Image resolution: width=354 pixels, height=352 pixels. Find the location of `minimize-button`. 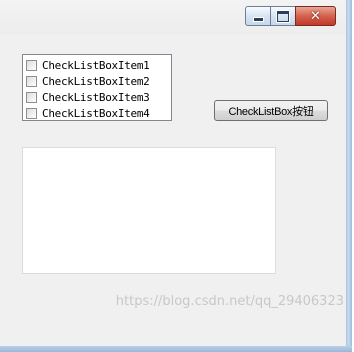

minimize-button is located at coordinates (257, 16).